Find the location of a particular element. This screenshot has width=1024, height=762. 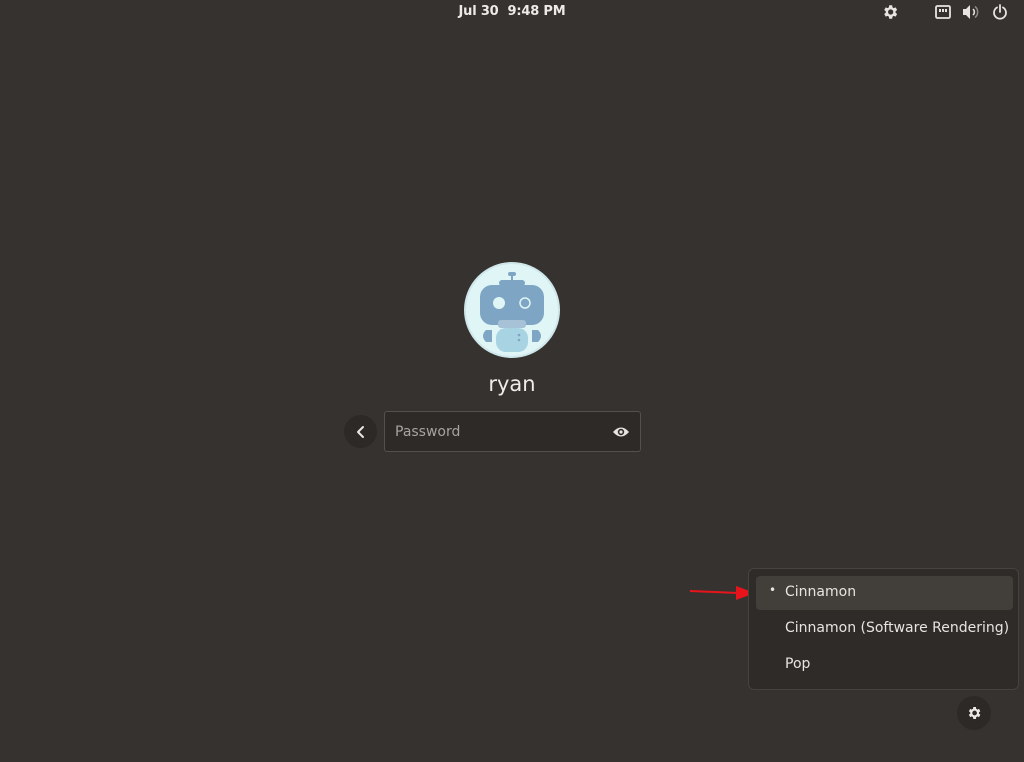

session-item-cinnamon-software-rendering: Cinnamon (Software Rendering) is located at coordinates (884, 629).